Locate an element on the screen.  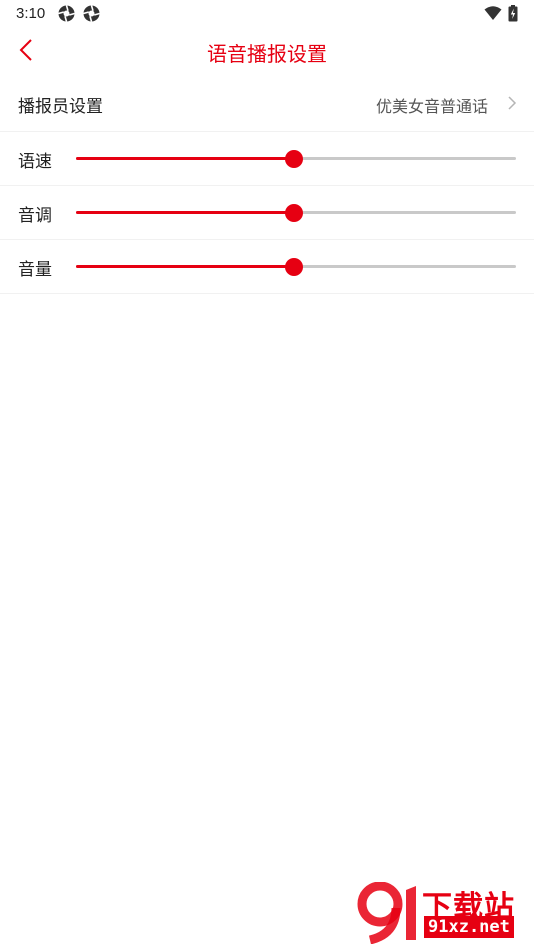
battery-charging-icon is located at coordinates (513, 15).